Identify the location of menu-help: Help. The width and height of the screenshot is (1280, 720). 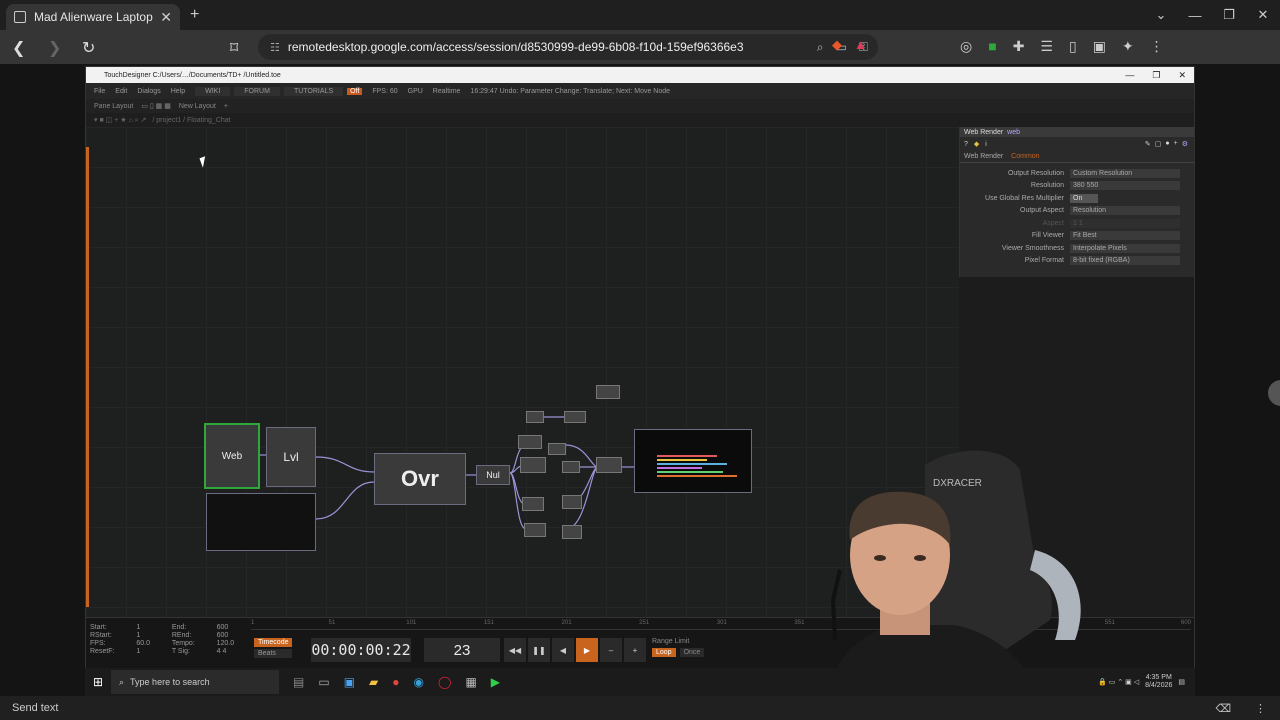
(178, 91).